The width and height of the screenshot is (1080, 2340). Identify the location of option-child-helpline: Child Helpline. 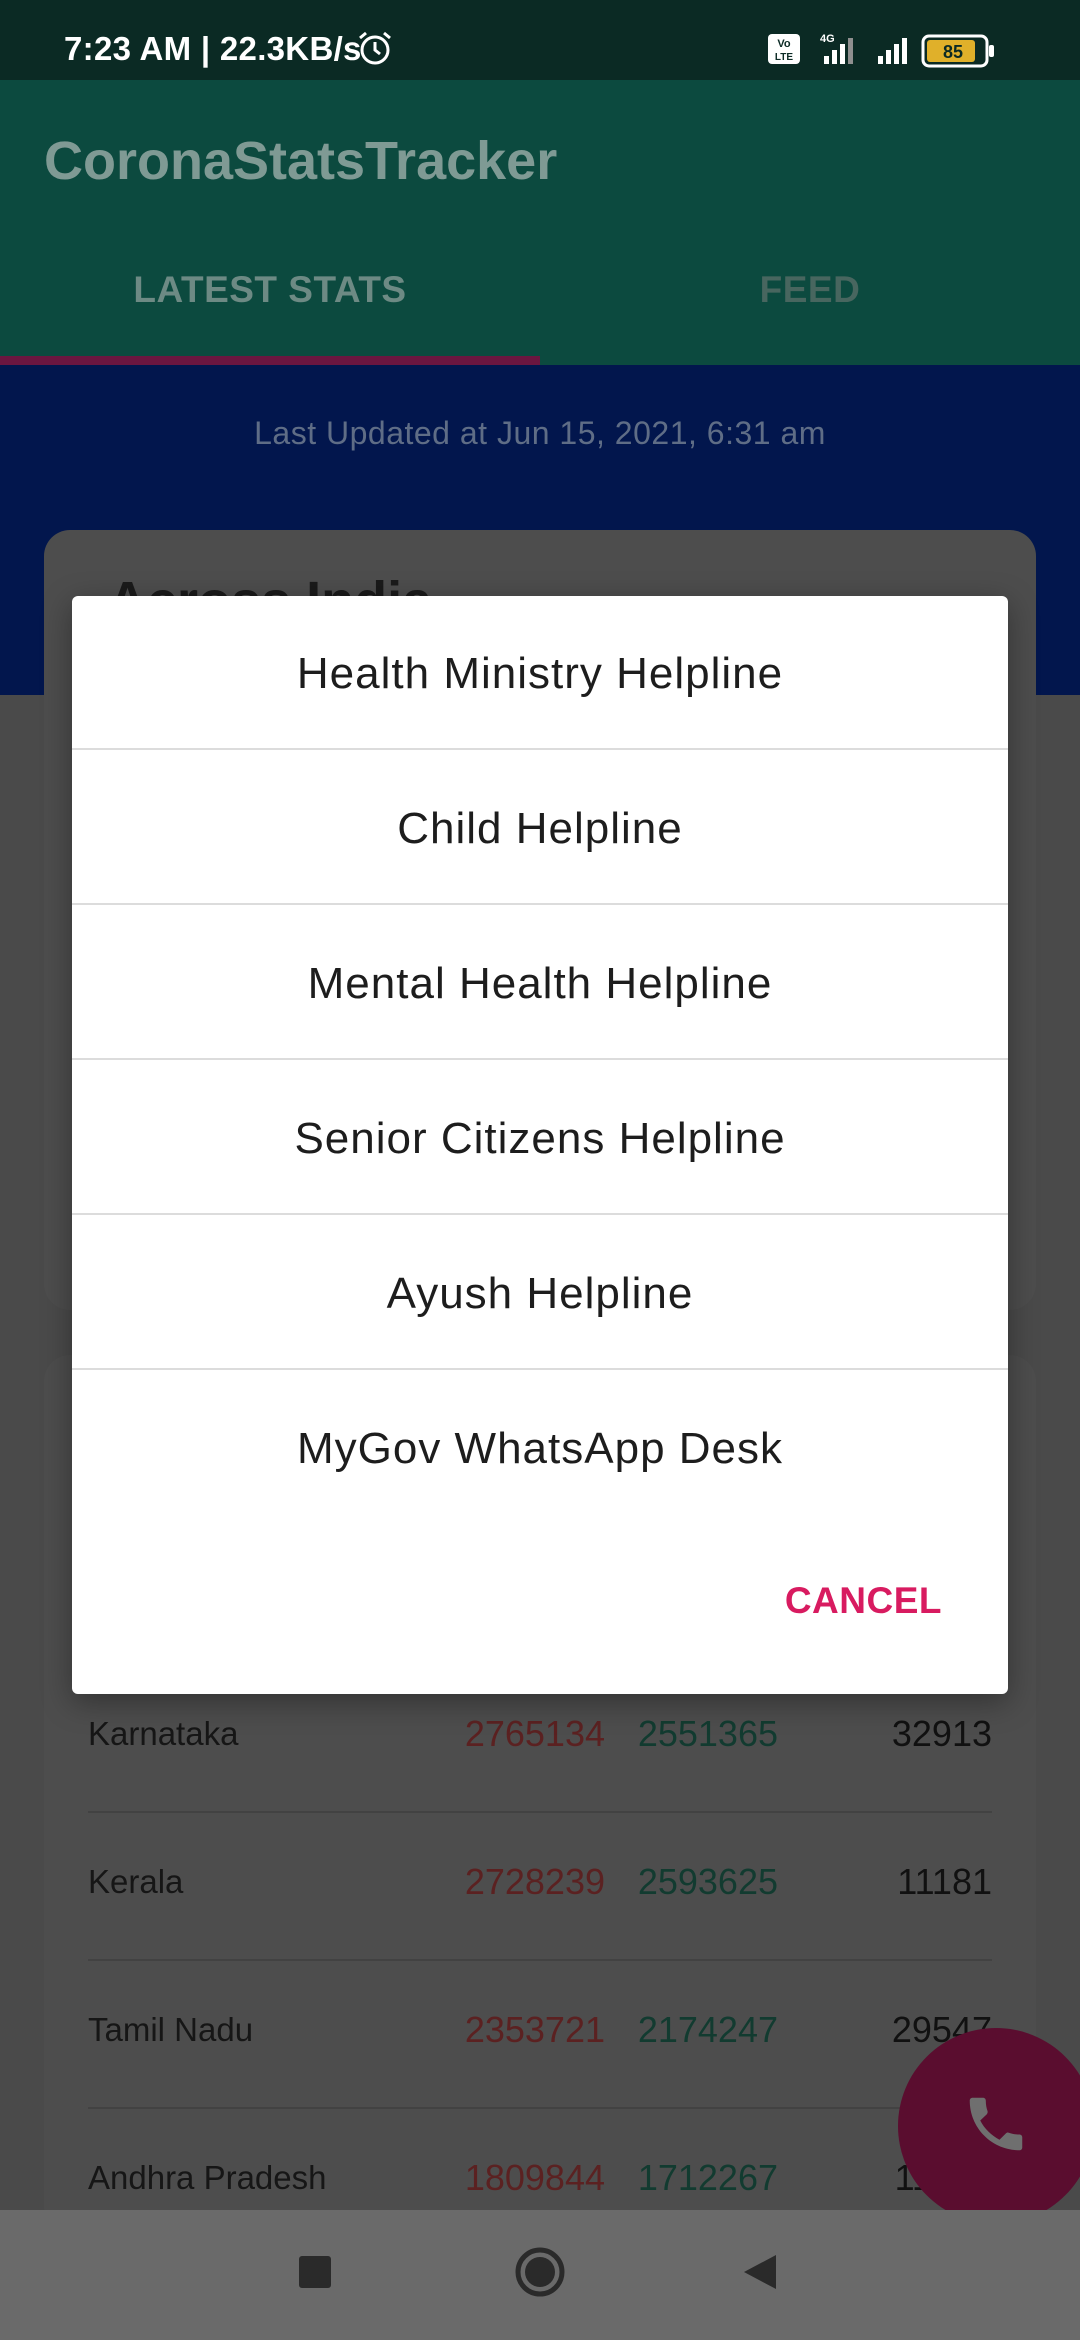
(540, 828).